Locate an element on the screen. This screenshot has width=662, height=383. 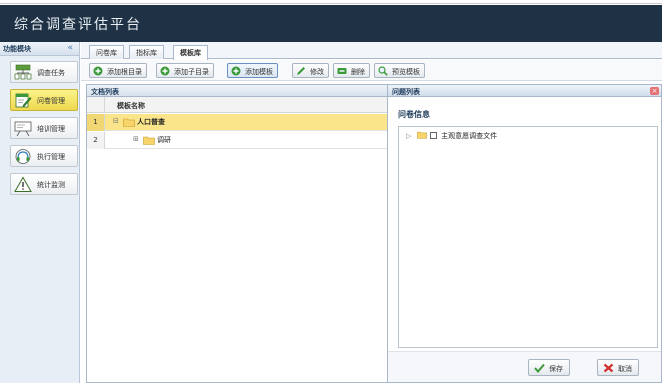
table-row: 2 ⊞ 调研 is located at coordinates (238, 140).